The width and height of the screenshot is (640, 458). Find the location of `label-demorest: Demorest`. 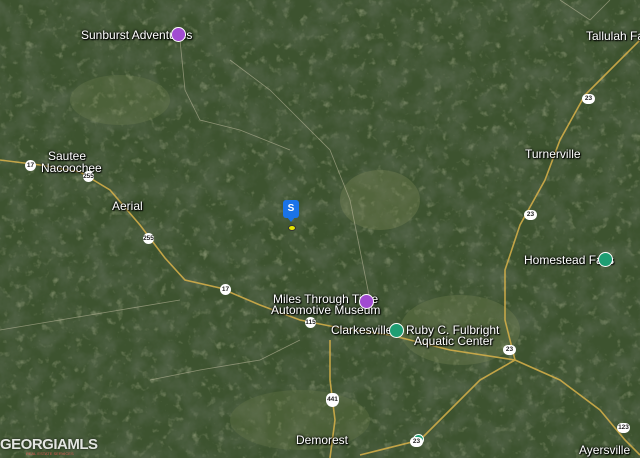

label-demorest: Demorest is located at coordinates (322, 440).